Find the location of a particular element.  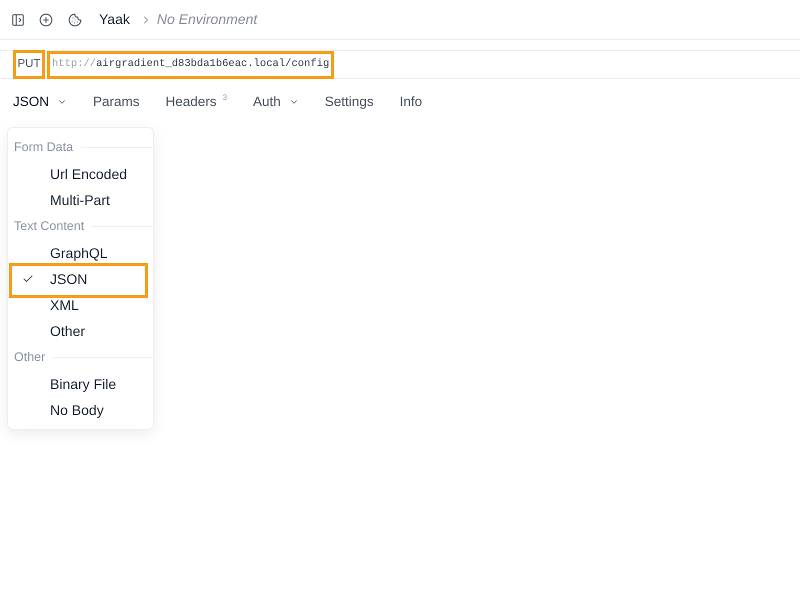

menu-item: Url Encoded is located at coordinates (80, 174).